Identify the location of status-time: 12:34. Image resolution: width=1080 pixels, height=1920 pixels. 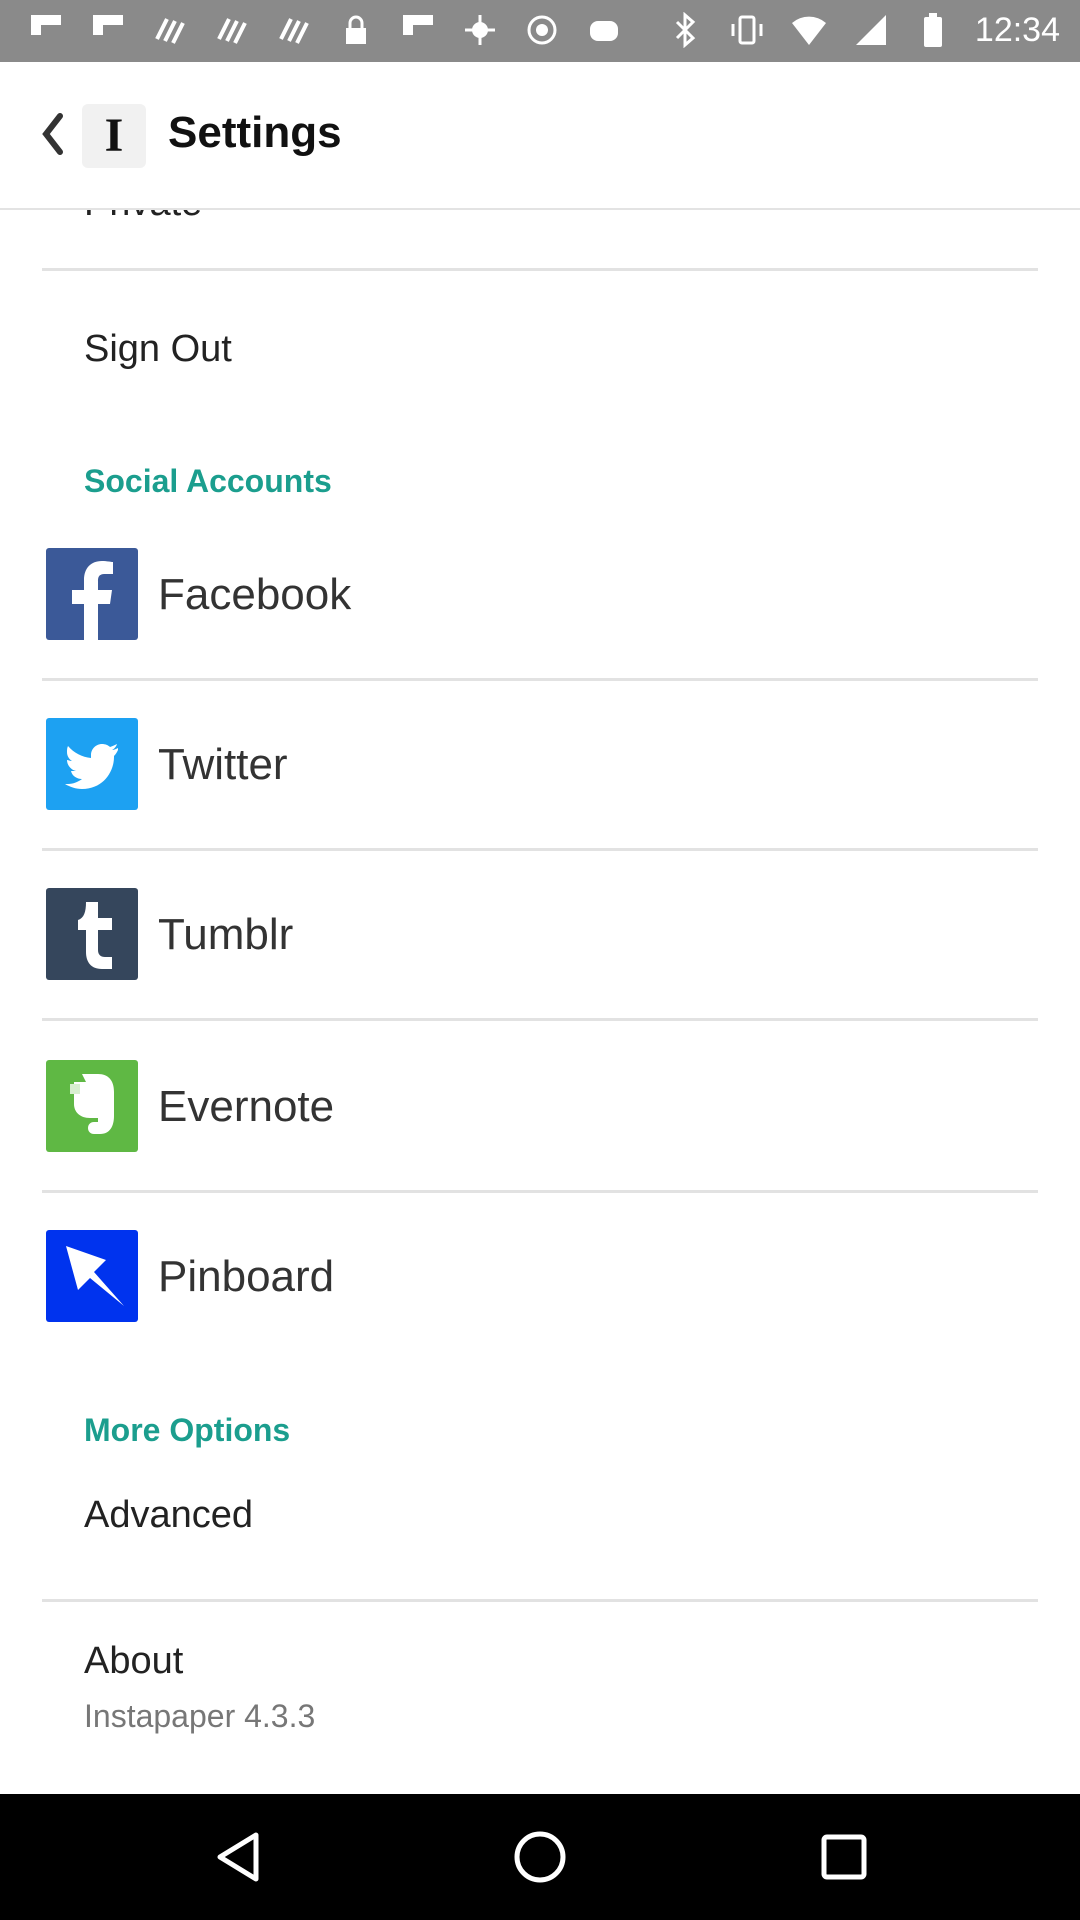
(1017, 30).